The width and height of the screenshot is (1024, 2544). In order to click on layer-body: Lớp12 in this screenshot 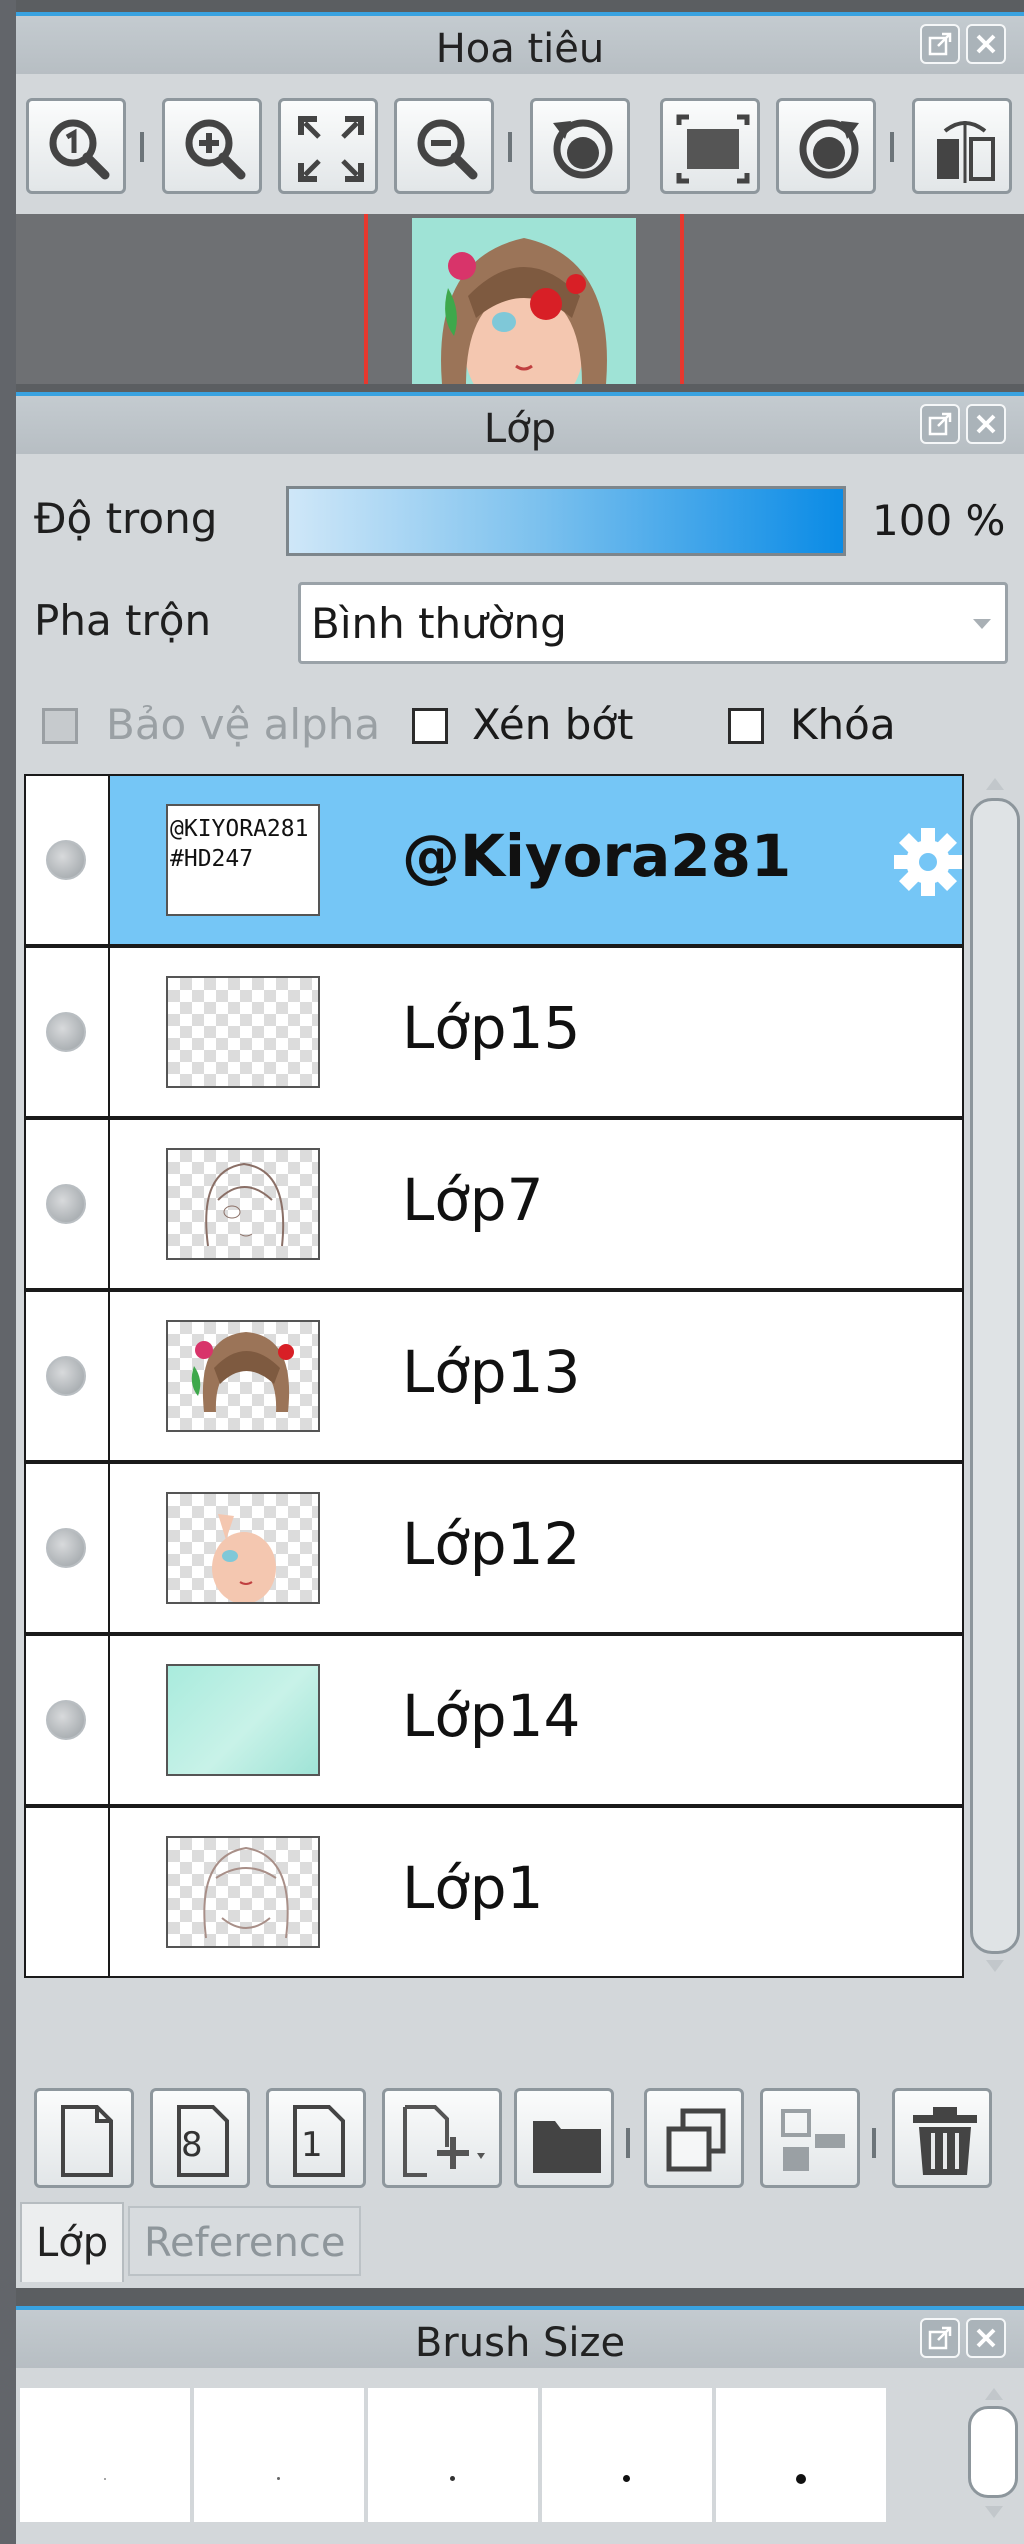, I will do `click(536, 1548)`.